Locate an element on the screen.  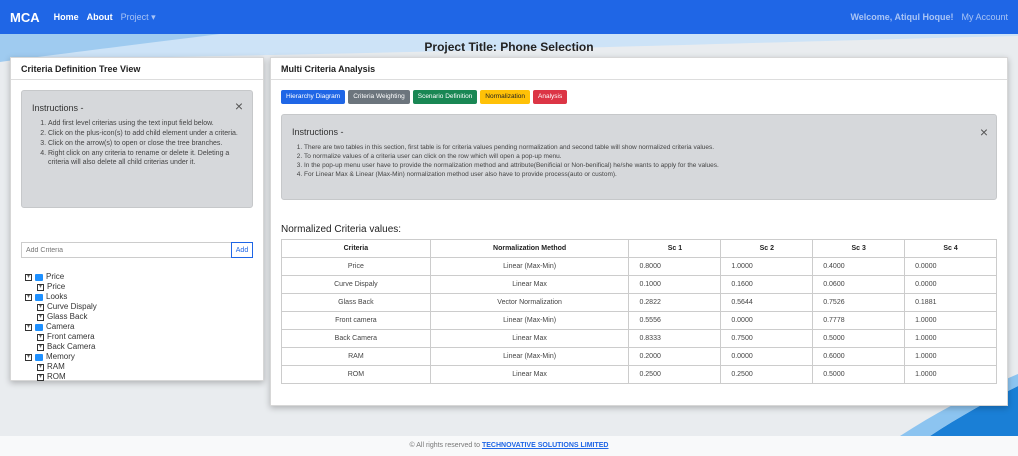
tree-node-price: + Price is located at coordinates (144, 277).